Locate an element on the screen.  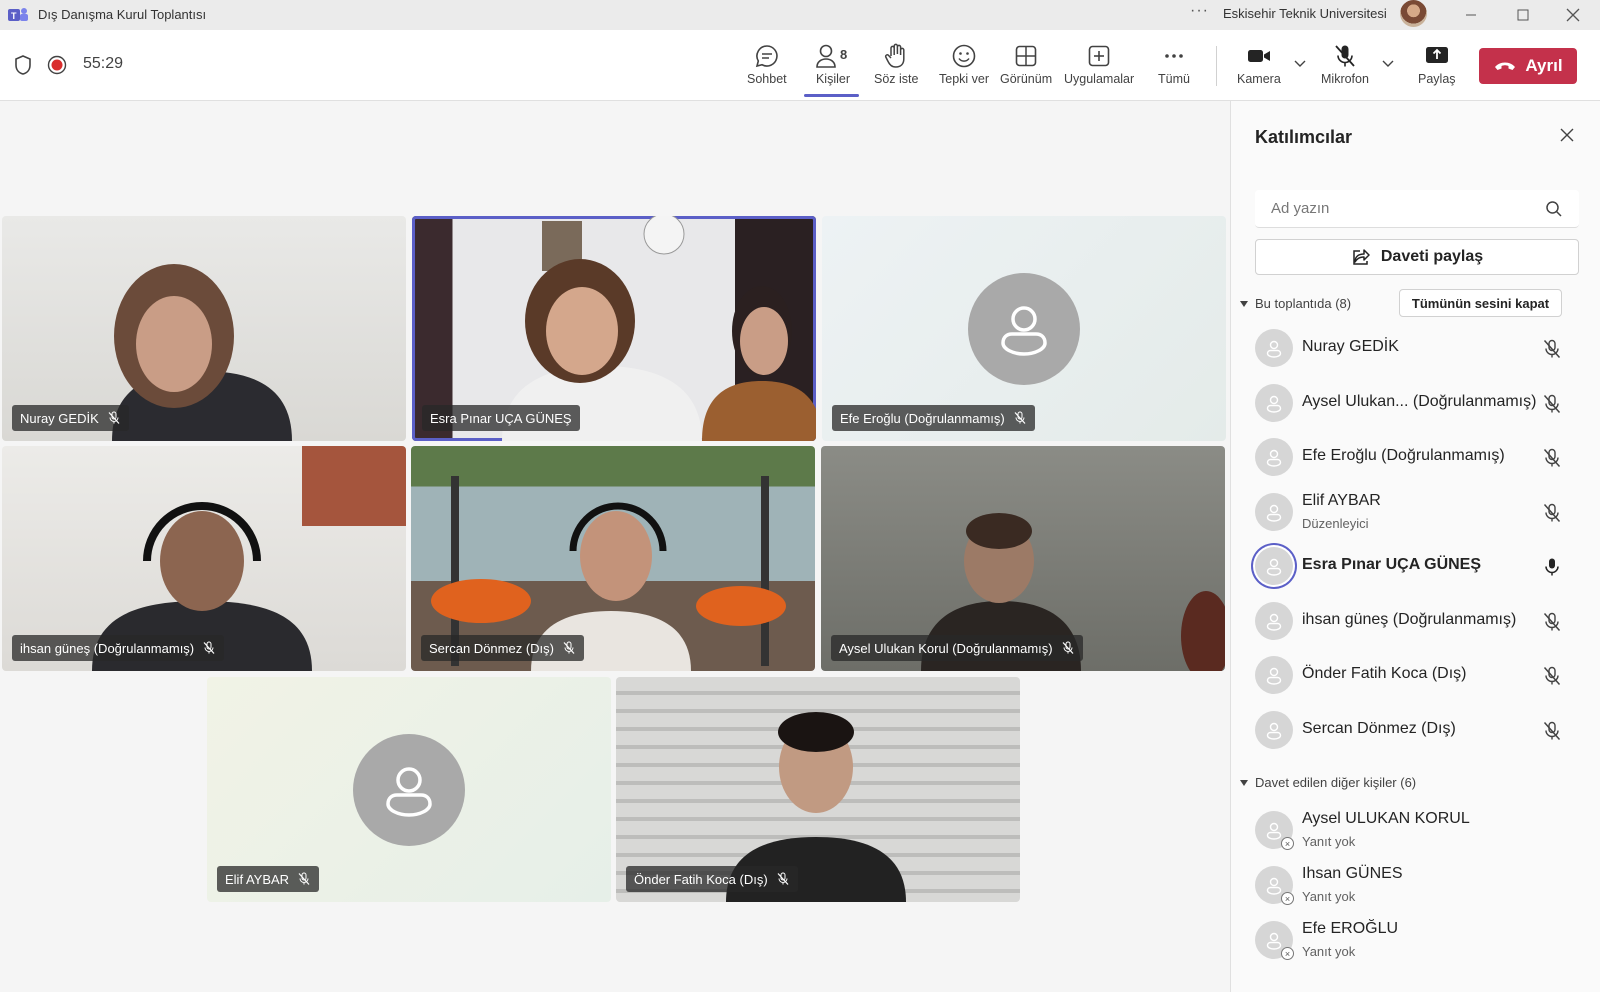
minimize-button is located at coordinates (1471, 15).